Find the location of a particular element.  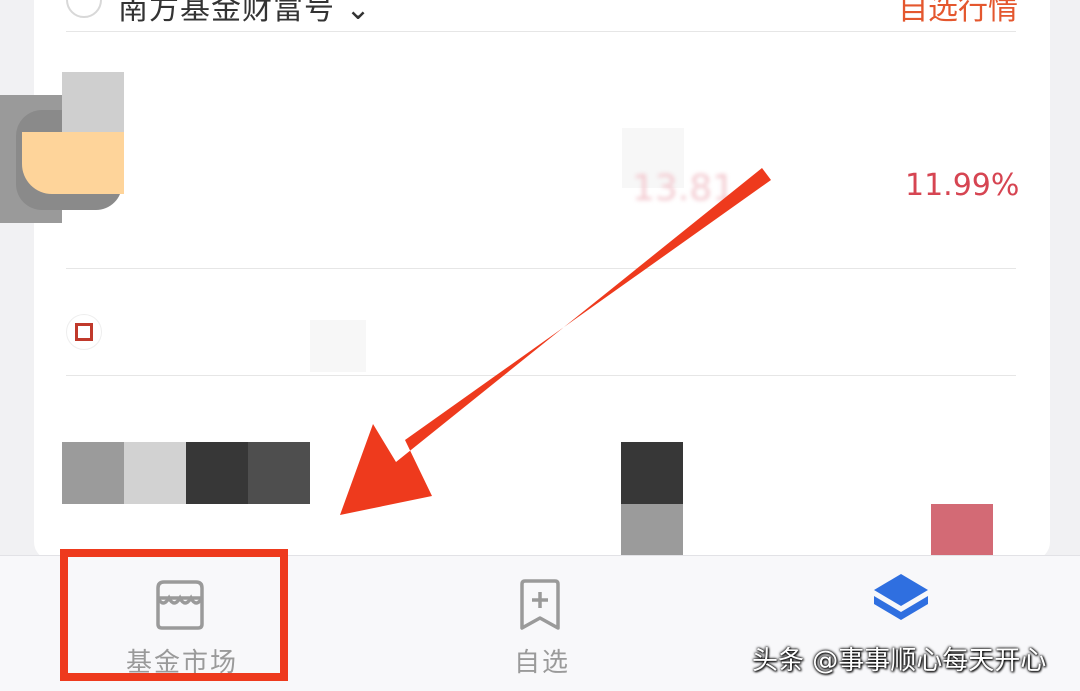

fund-value: 13.81 is located at coordinates (684, 188).